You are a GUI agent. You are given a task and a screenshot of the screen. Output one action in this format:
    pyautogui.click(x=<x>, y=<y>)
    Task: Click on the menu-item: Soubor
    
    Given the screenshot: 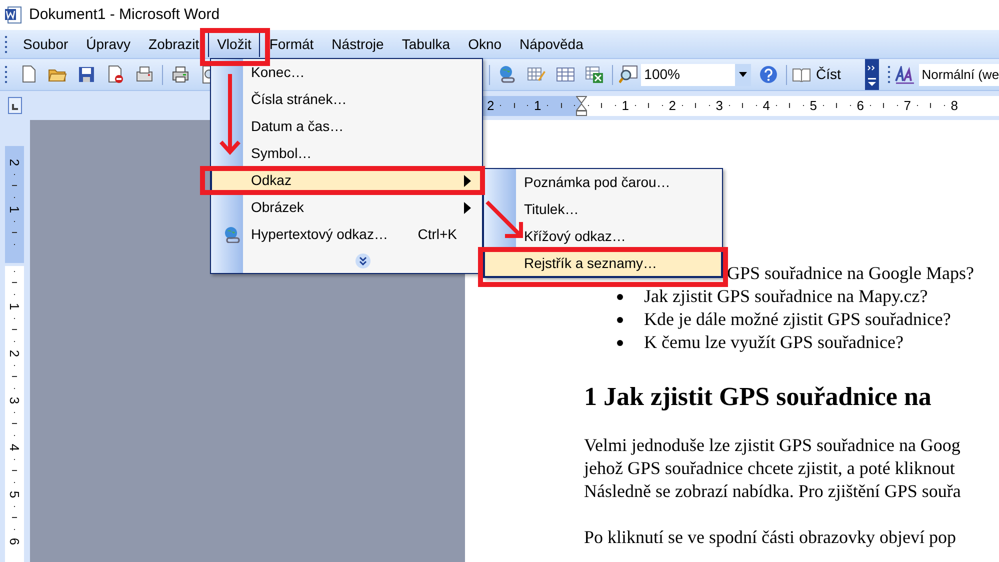 What is the action you would take?
    pyautogui.click(x=46, y=44)
    